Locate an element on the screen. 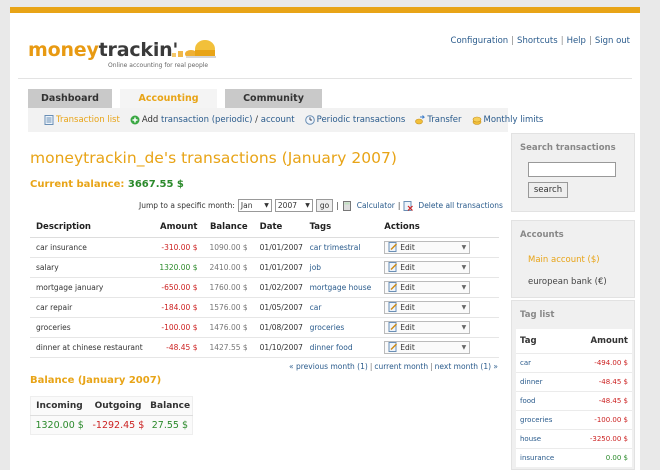 The image size is (660, 470). subnav-monthly-limits: Monthly limits is located at coordinates (508, 120).